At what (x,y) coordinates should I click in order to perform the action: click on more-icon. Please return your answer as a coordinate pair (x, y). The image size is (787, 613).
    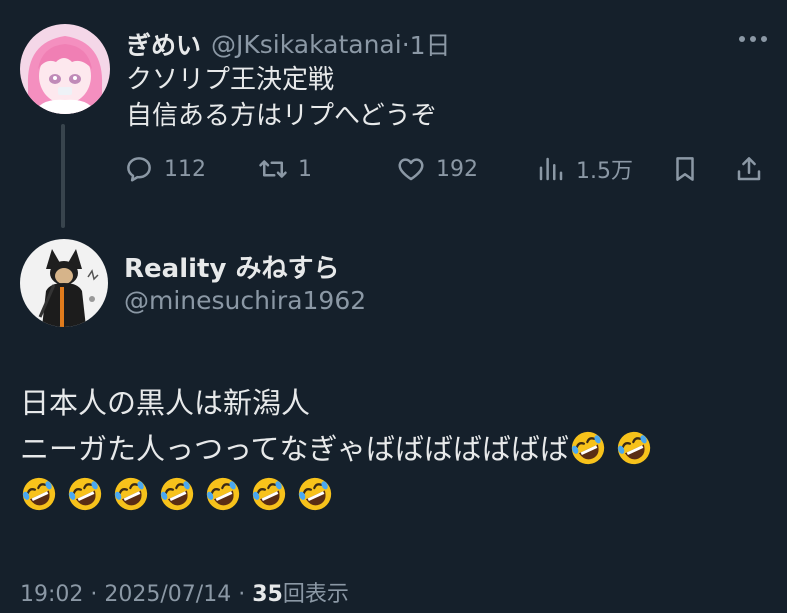
    Looking at the image, I should click on (753, 39).